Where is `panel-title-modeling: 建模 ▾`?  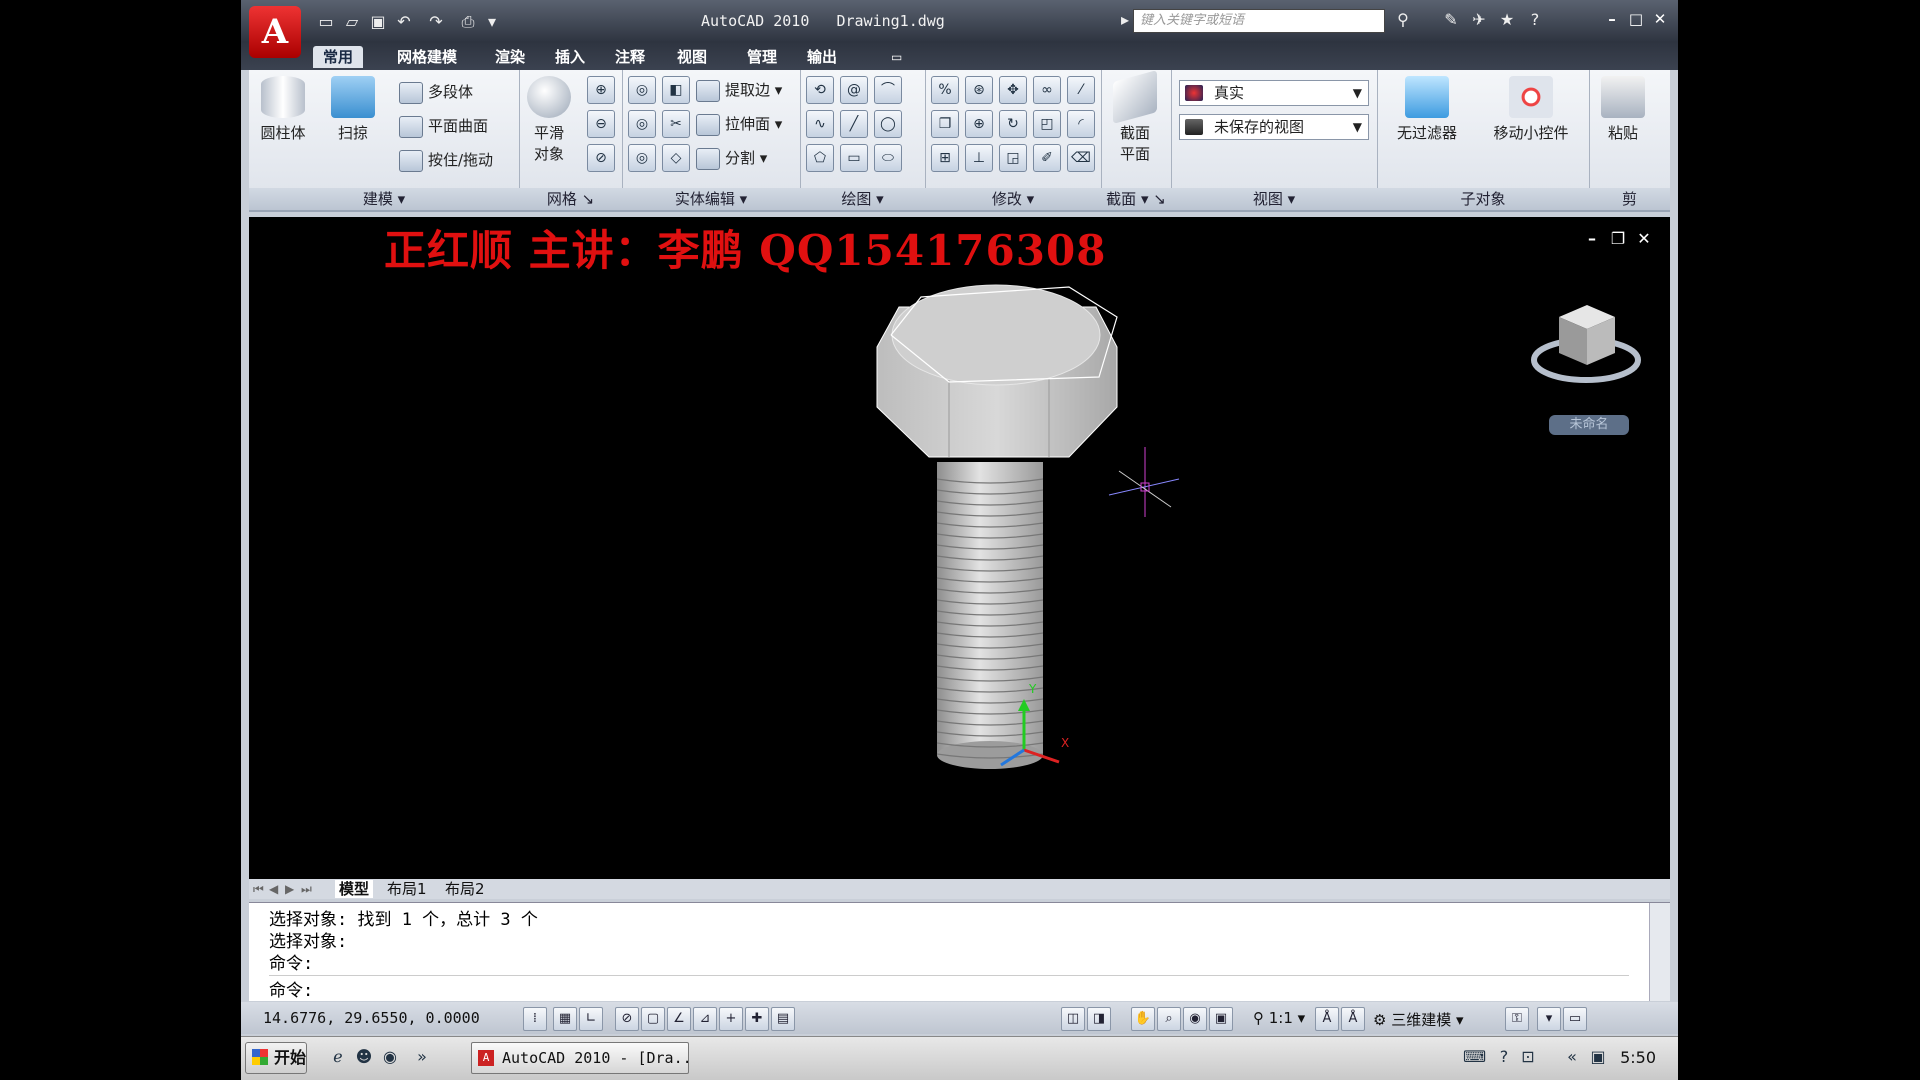 panel-title-modeling: 建模 ▾ is located at coordinates (384, 199).